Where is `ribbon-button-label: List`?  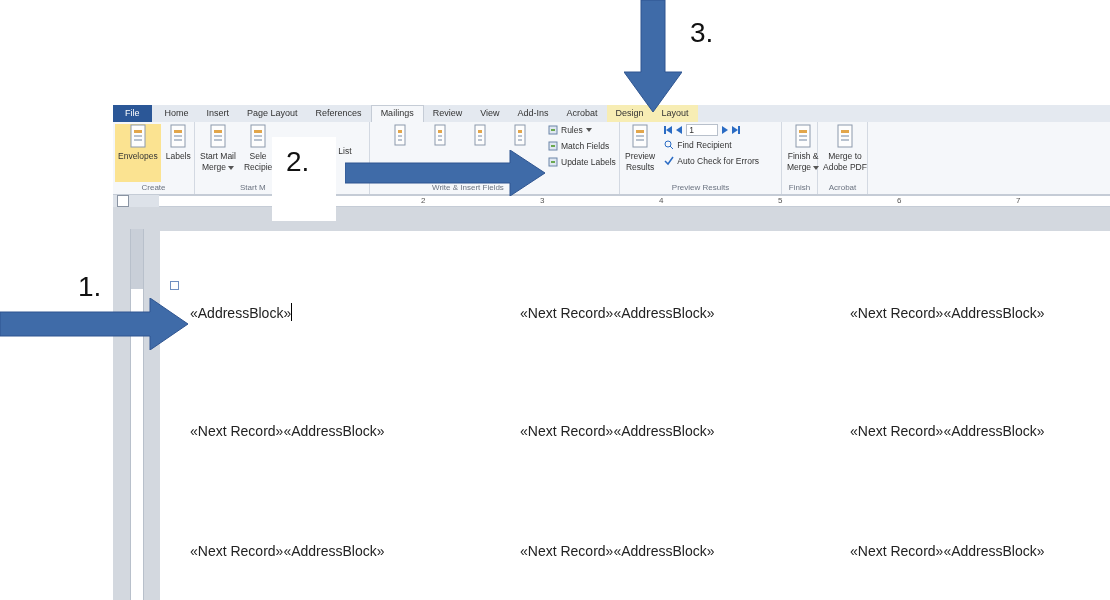
ribbon-button-label: List is located at coordinates (345, 151).